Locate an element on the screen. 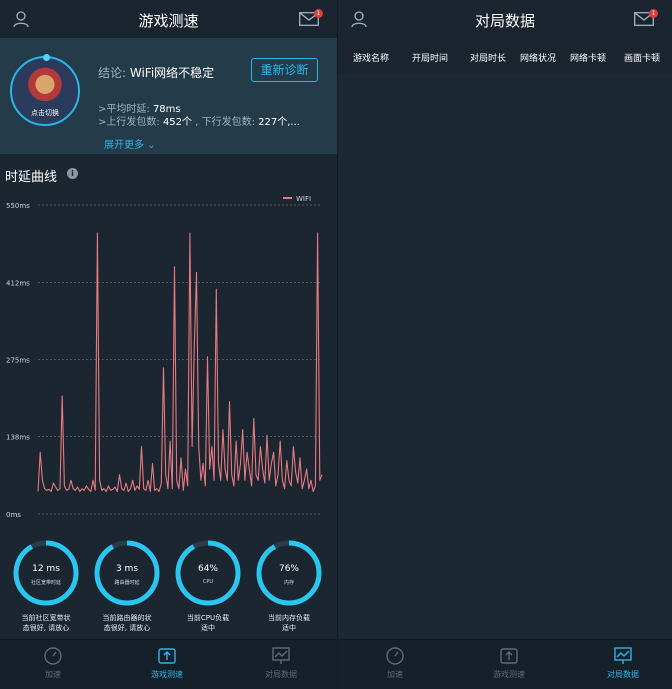 This screenshot has height=689, width=672. y-tick-label: 412ms is located at coordinates (18, 284).